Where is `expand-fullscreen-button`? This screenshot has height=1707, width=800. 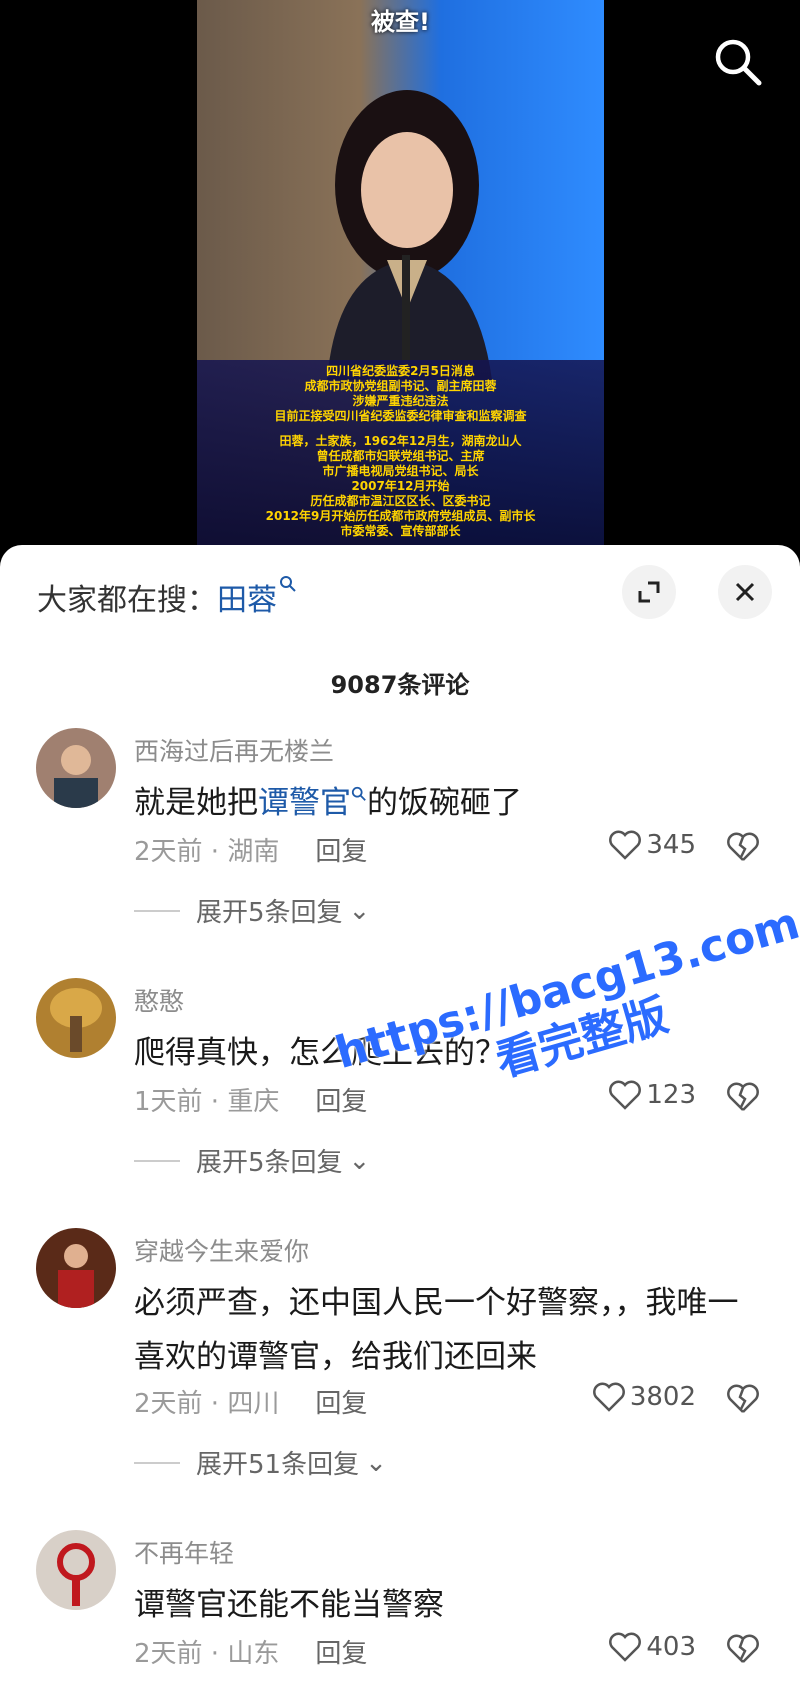
expand-fullscreen-button is located at coordinates (649, 592).